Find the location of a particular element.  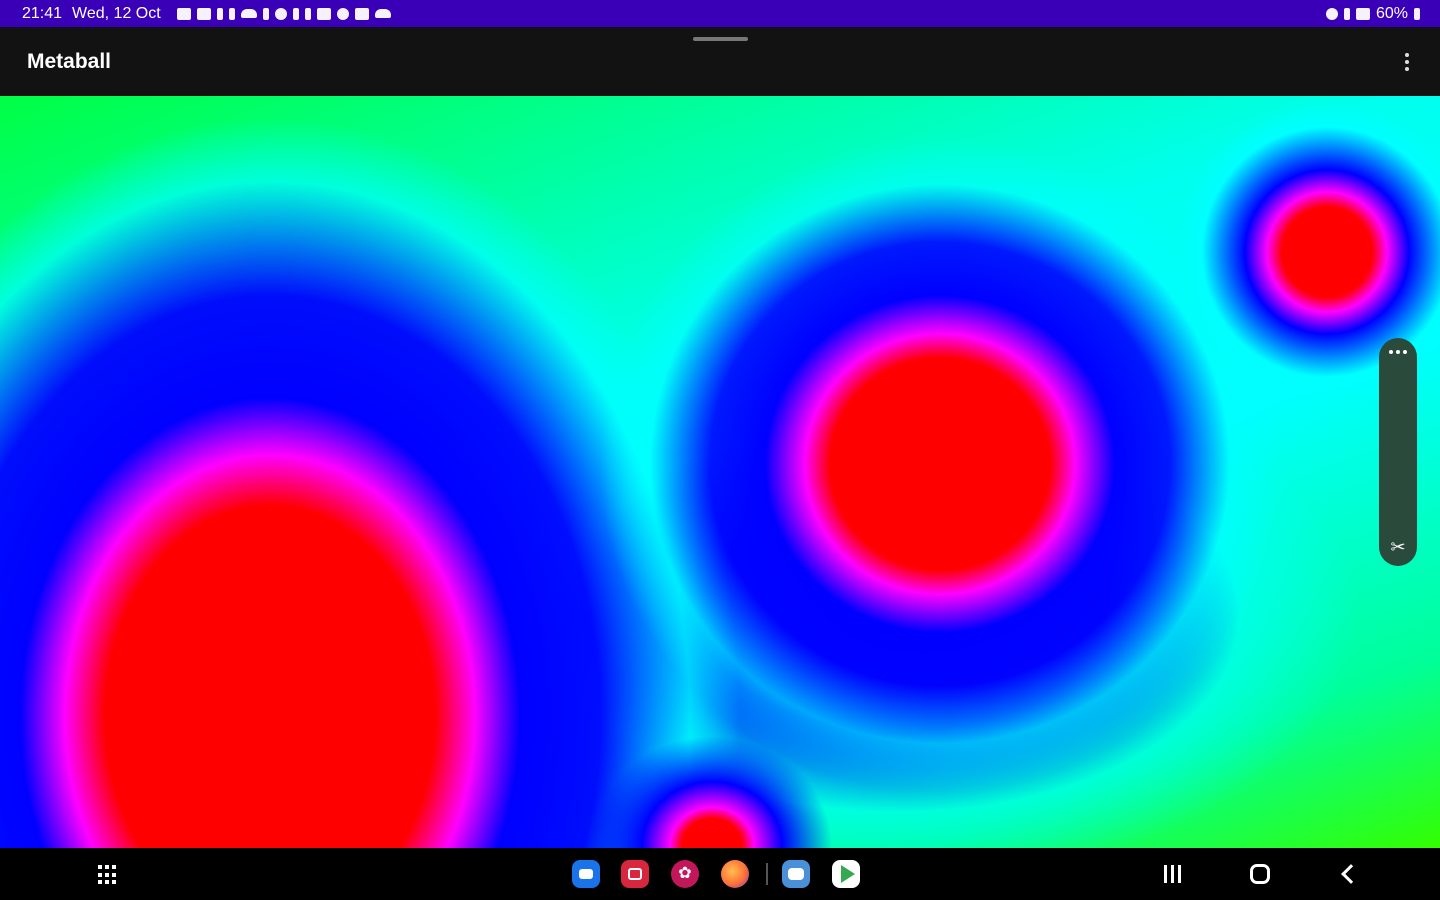

dock-divider is located at coordinates (767, 874).